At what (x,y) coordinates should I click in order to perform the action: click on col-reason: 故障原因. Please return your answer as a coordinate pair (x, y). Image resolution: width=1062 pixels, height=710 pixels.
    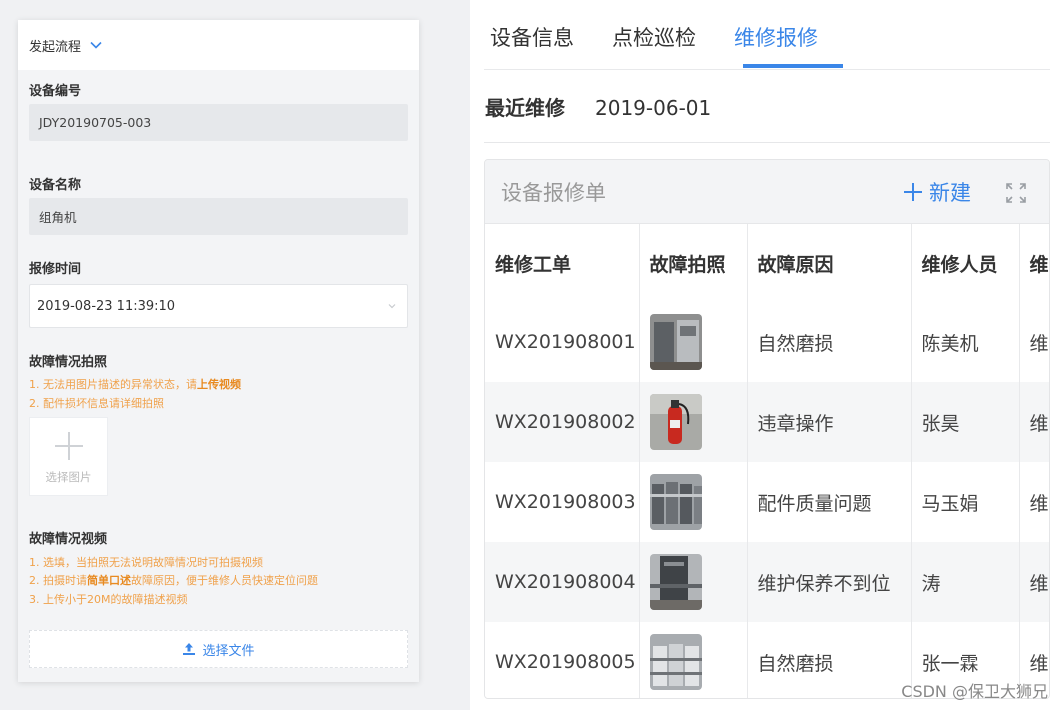
    Looking at the image, I should click on (829, 263).